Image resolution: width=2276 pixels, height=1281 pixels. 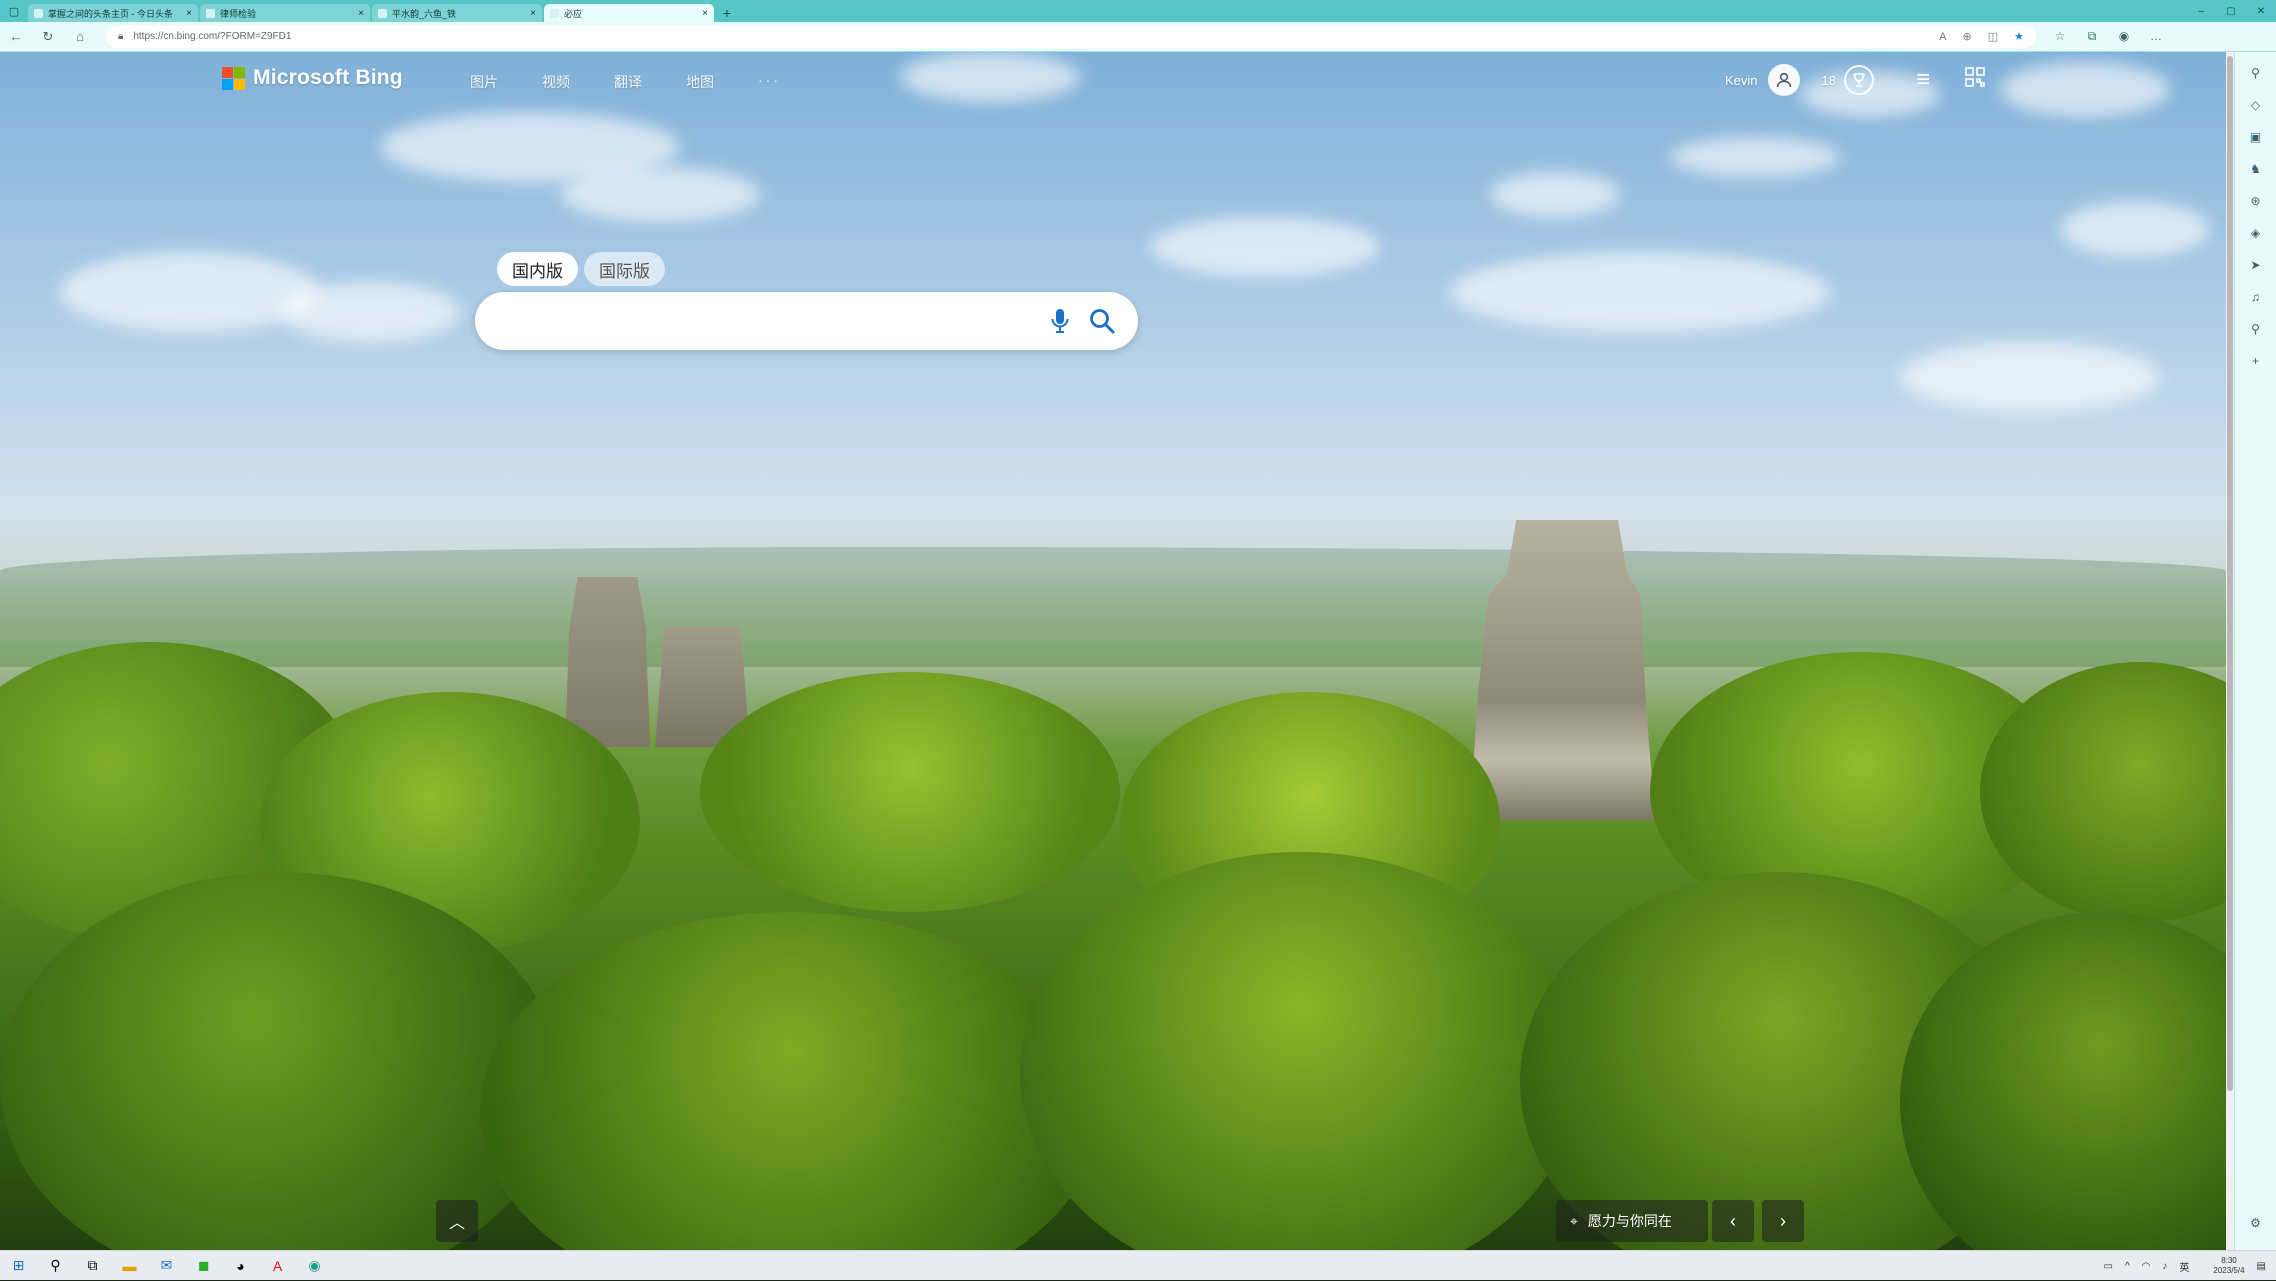 I want to click on start-icon: ⊞, so click(x=18, y=1266).